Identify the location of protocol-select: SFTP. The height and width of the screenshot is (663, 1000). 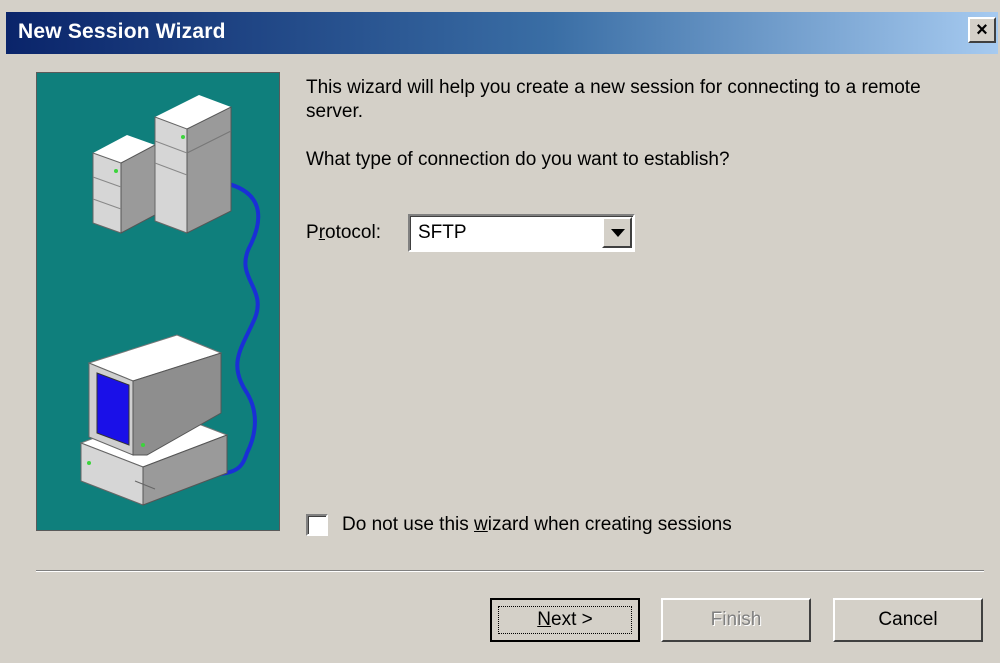
(521, 233).